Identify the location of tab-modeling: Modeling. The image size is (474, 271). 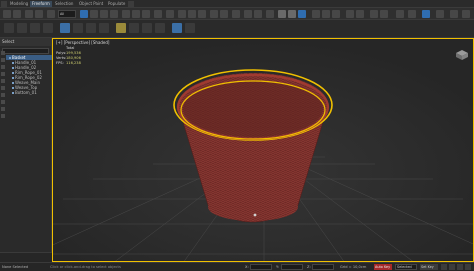
(19, 4).